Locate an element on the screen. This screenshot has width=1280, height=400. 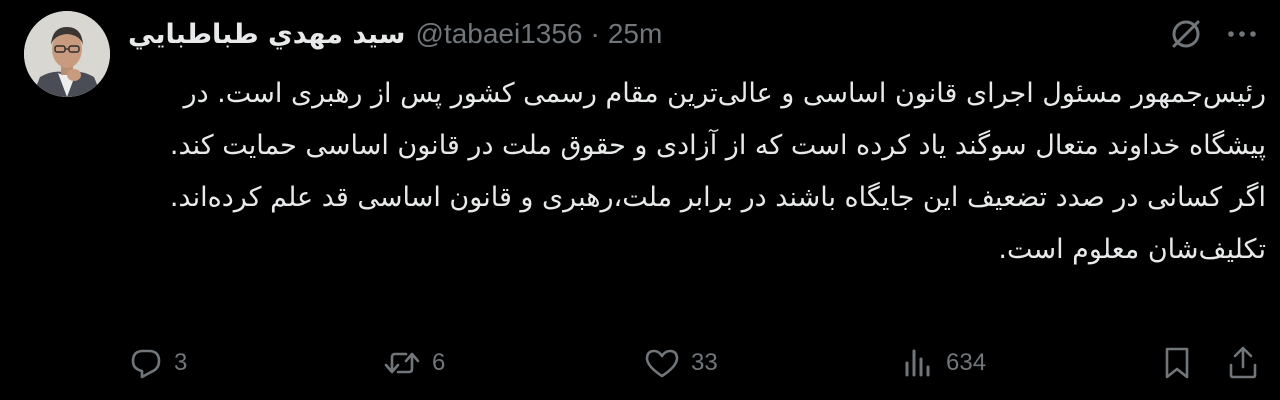
tweet-time: 25m is located at coordinates (635, 34).